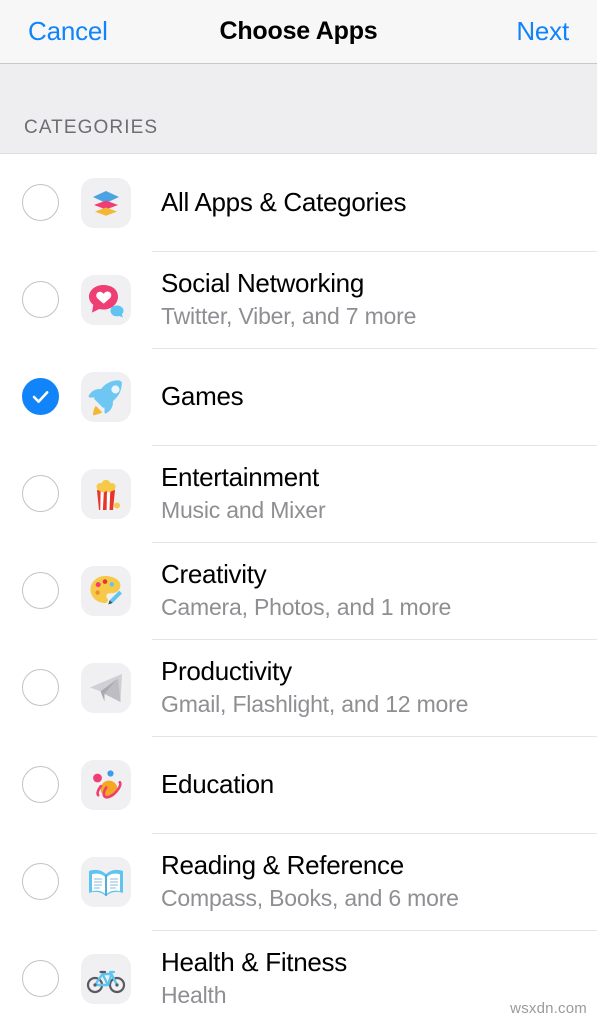  I want to click on category-title: Games, so click(202, 396).